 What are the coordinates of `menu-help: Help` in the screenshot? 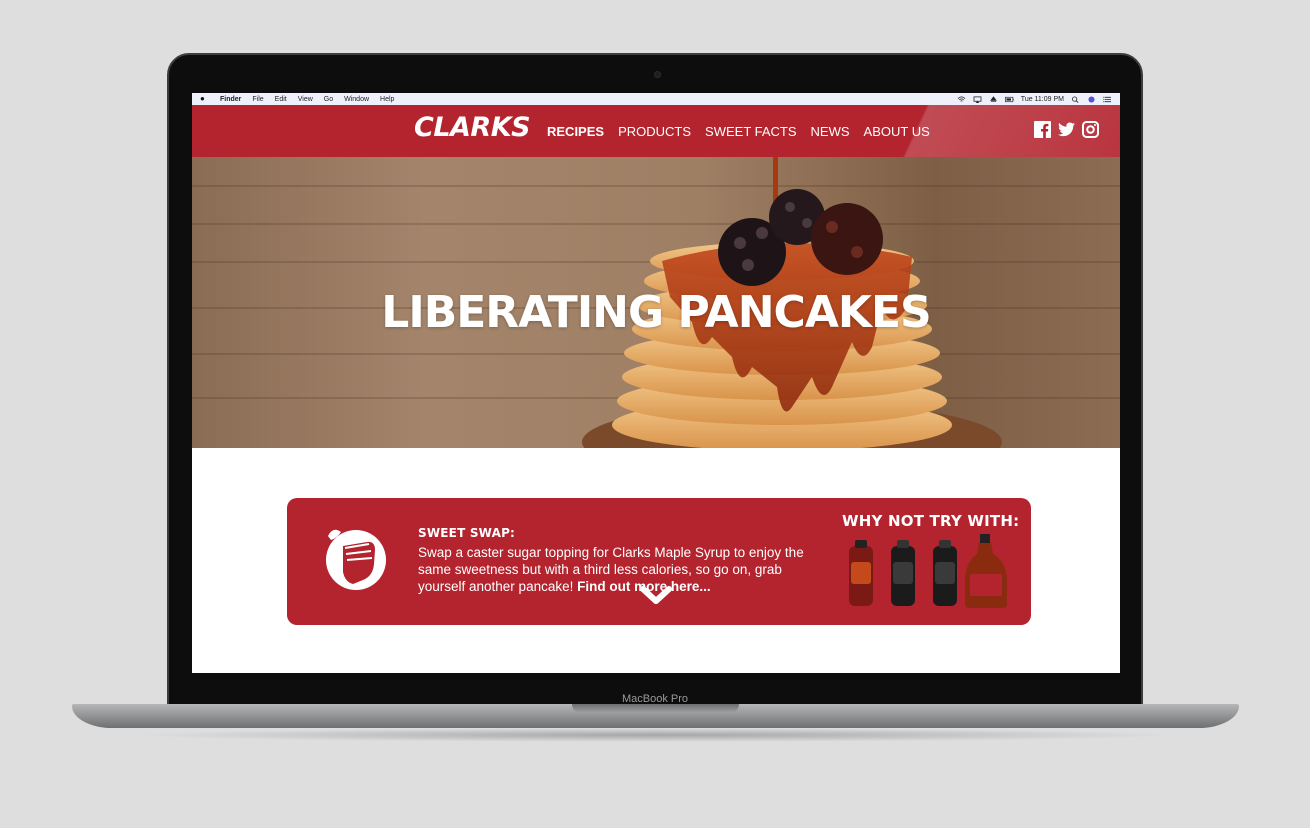 It's located at (387, 99).